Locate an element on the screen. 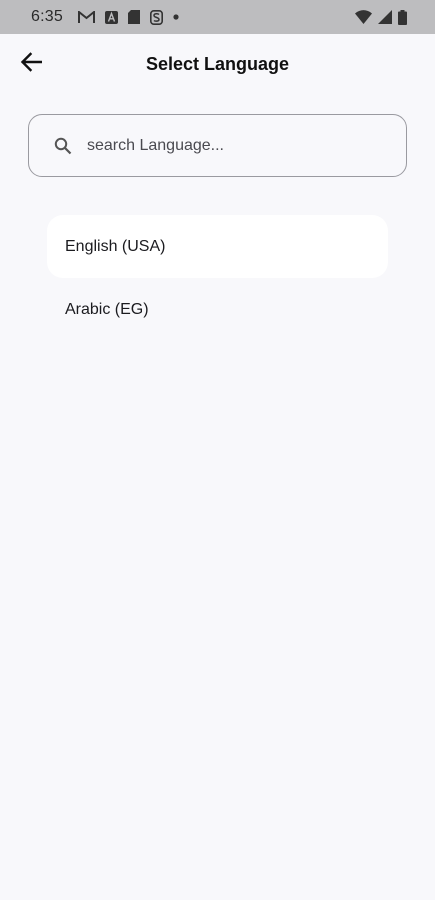 The width and height of the screenshot is (435, 900). gmail-icon is located at coordinates (86, 17).